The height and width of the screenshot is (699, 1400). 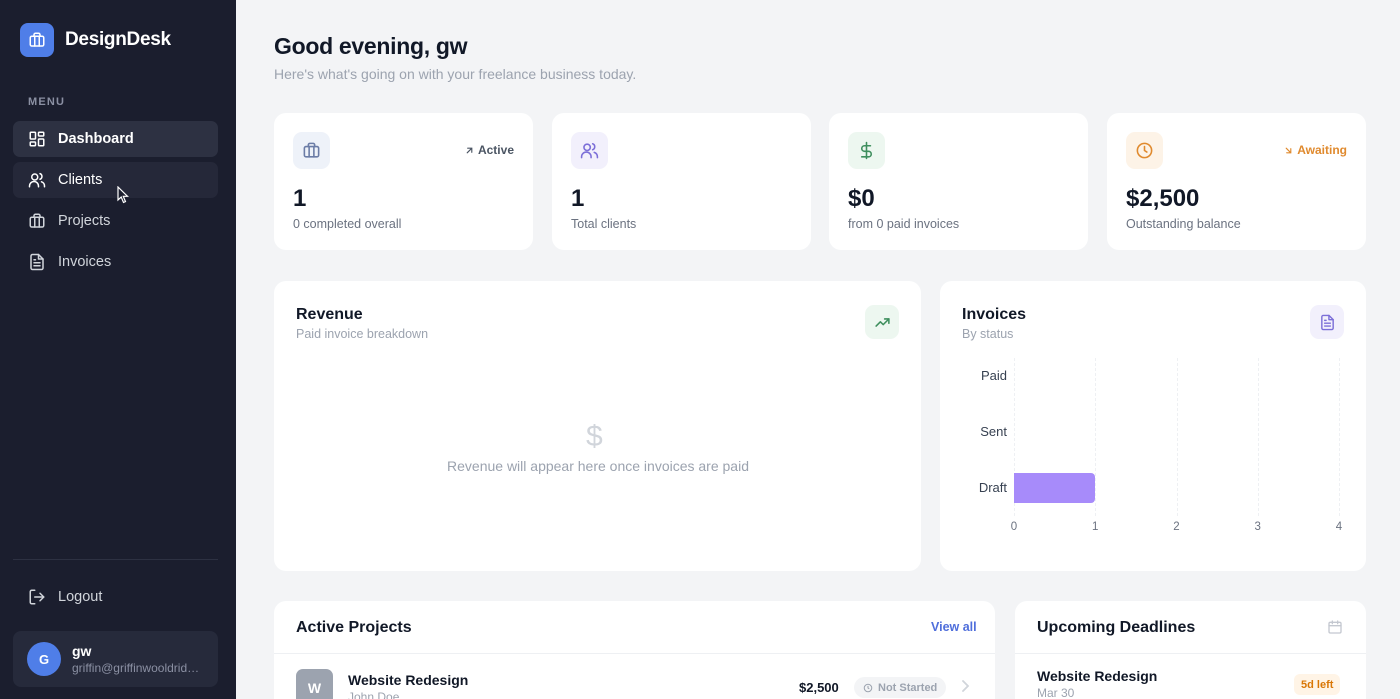 What do you see at coordinates (681, 181) in the screenshot?
I see `stat-card-clients: 1 Total clients` at bounding box center [681, 181].